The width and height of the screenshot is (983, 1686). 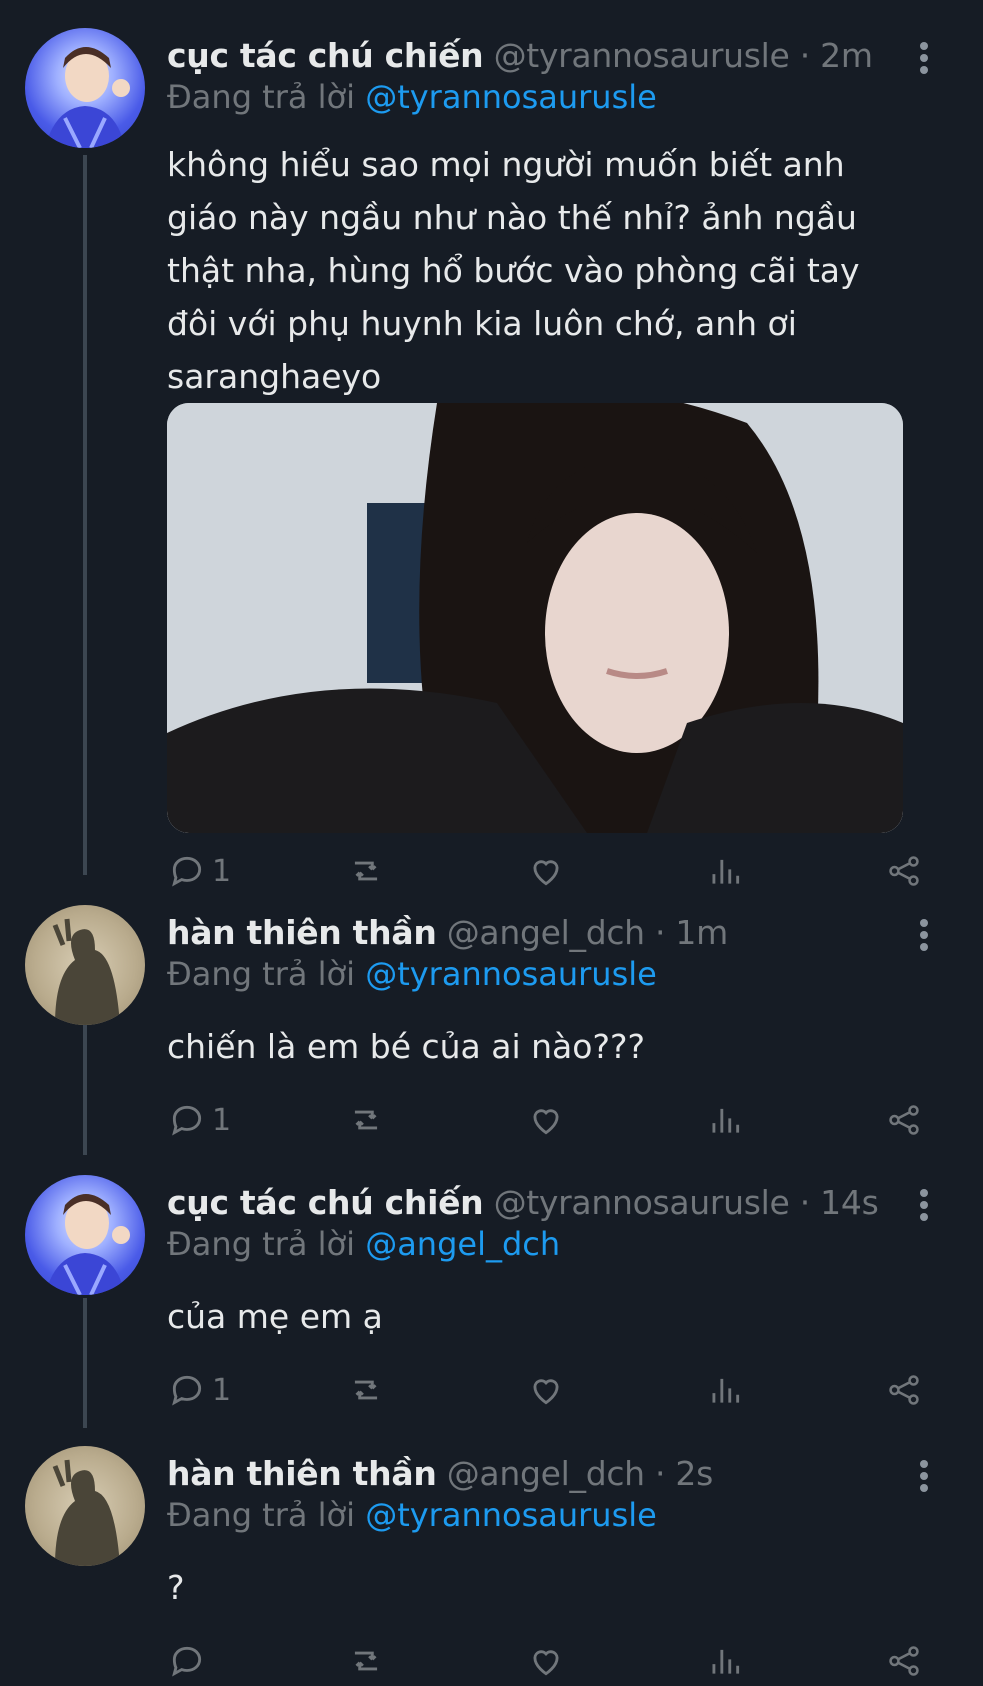 I want to click on tweet-text: chiến là em bé của ai nào???, so click(x=406, y=1046).